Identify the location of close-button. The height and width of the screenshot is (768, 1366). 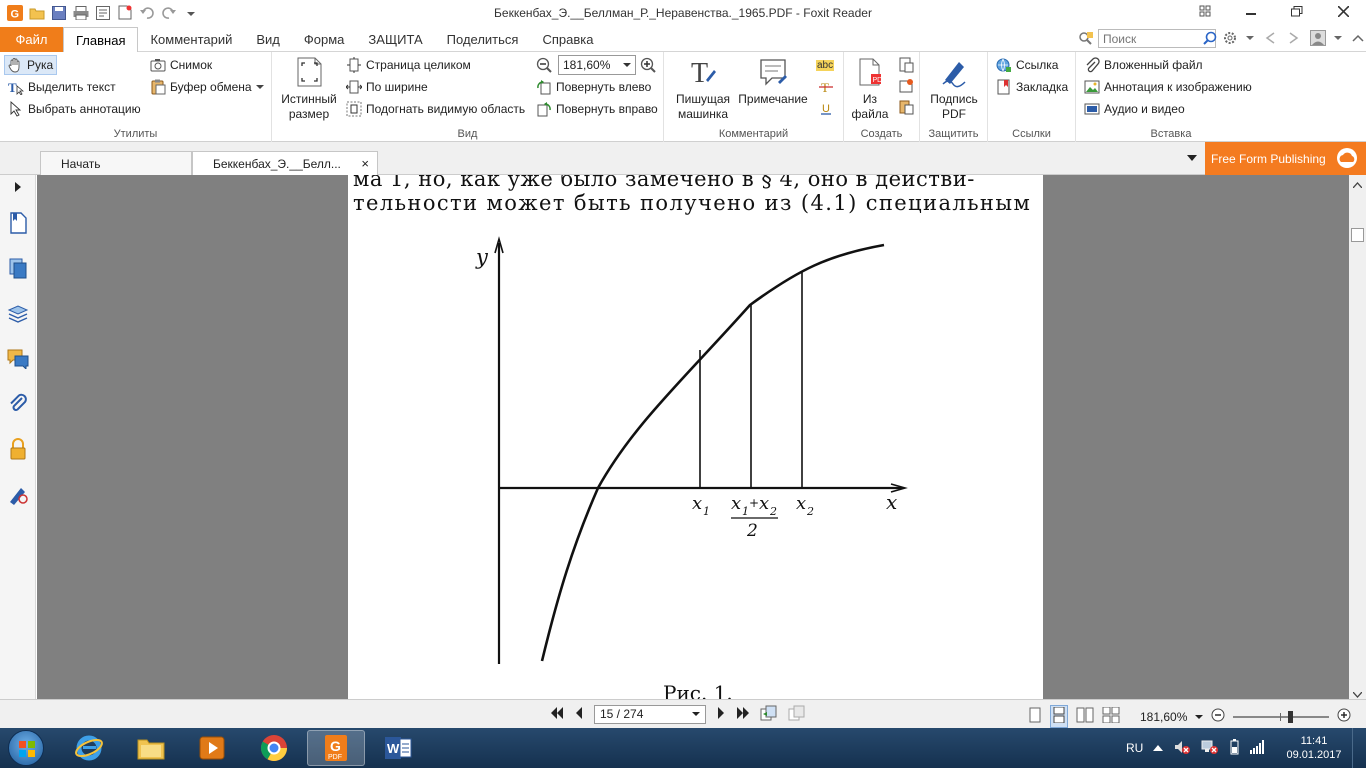
(1343, 11).